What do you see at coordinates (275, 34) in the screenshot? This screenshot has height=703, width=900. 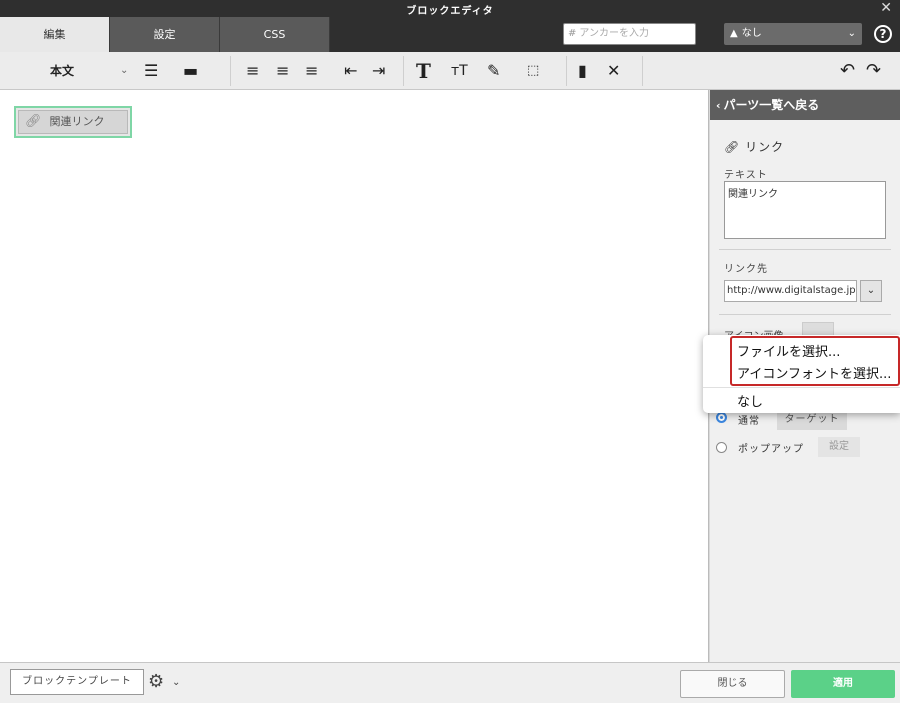 I see `tab-css: CSS` at bounding box center [275, 34].